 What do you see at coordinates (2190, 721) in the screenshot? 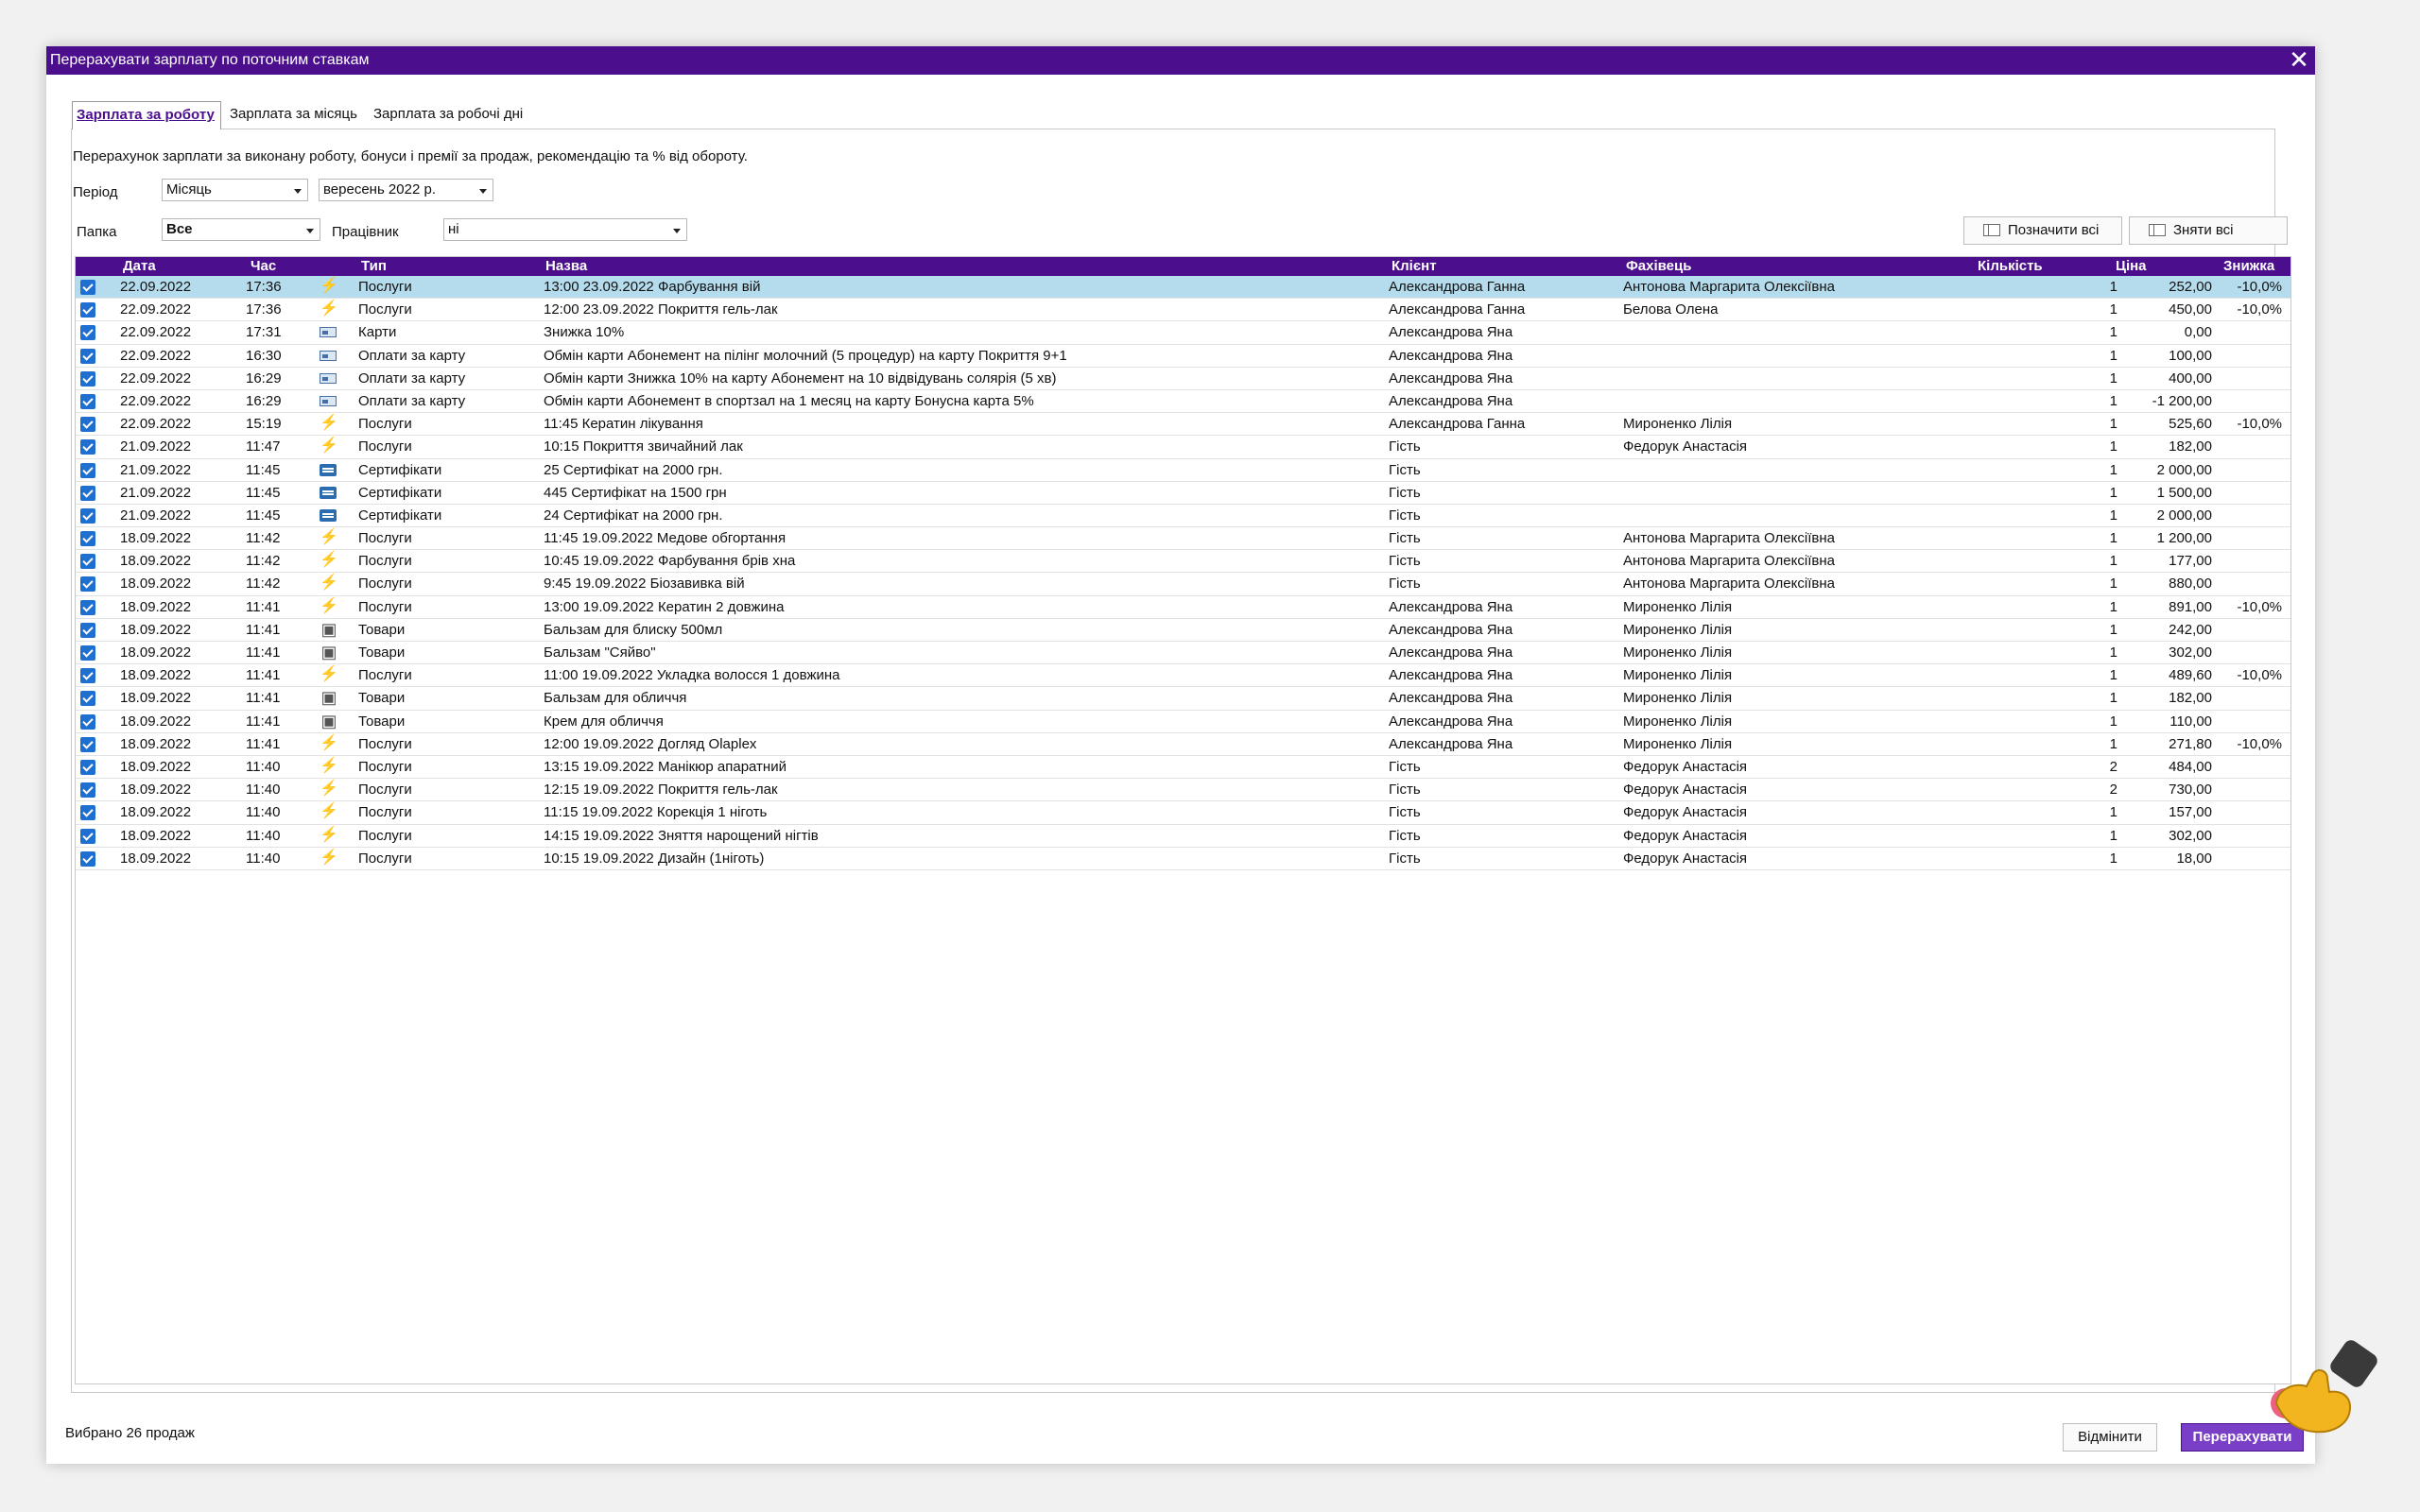
I see `cell-price: 110,00` at bounding box center [2190, 721].